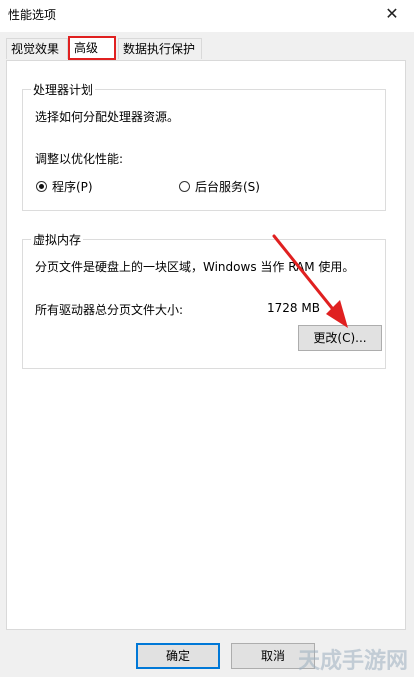 This screenshot has width=414, height=677. Describe the element at coordinates (107, 117) in the screenshot. I see `processor-description: 选择如何分配处理器资源。` at that location.